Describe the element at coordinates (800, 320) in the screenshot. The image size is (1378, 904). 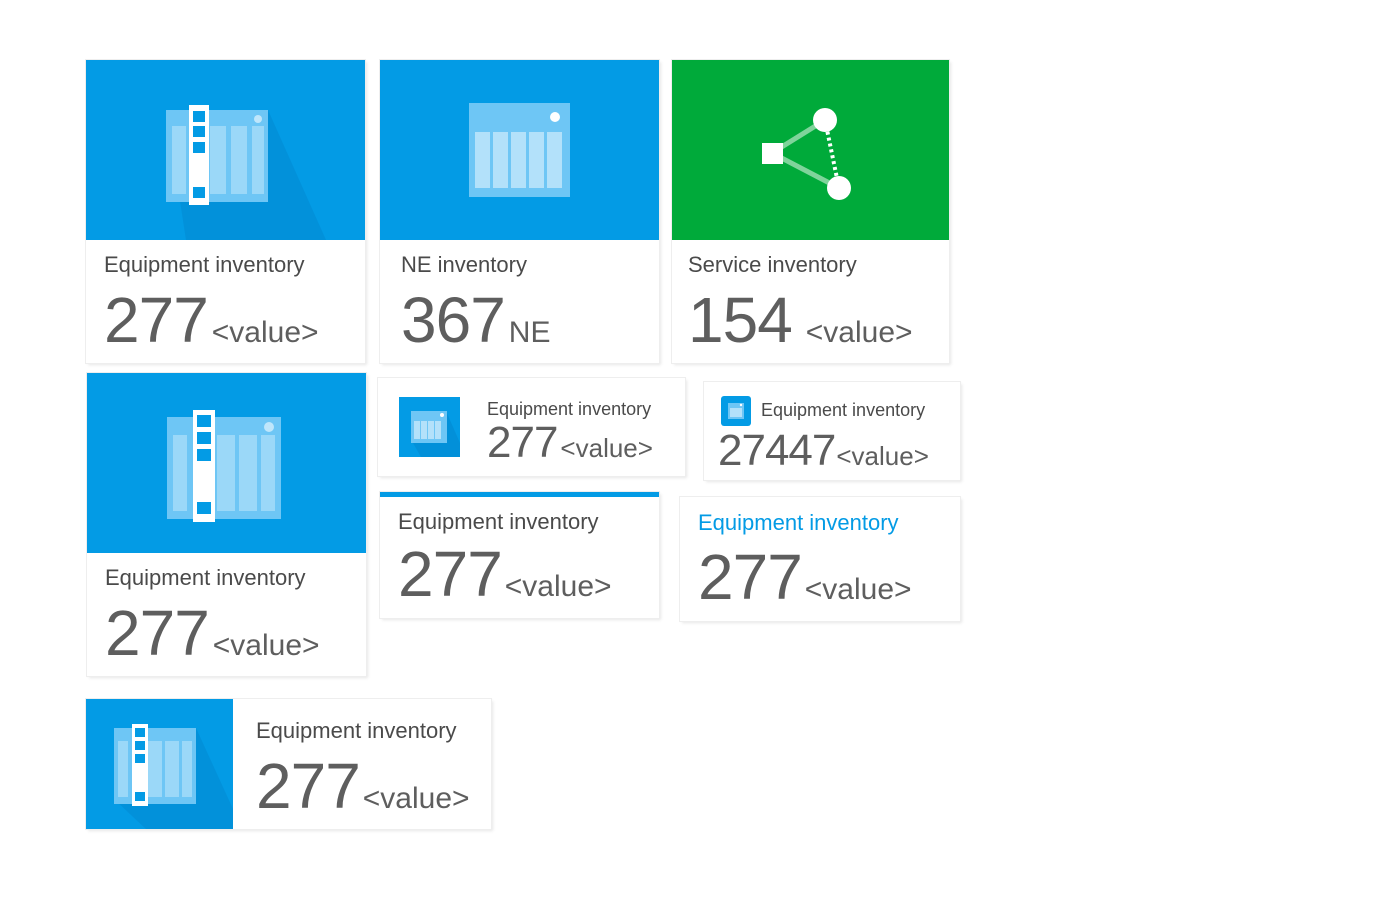
I see `card-metric: 154 <value>` at that location.